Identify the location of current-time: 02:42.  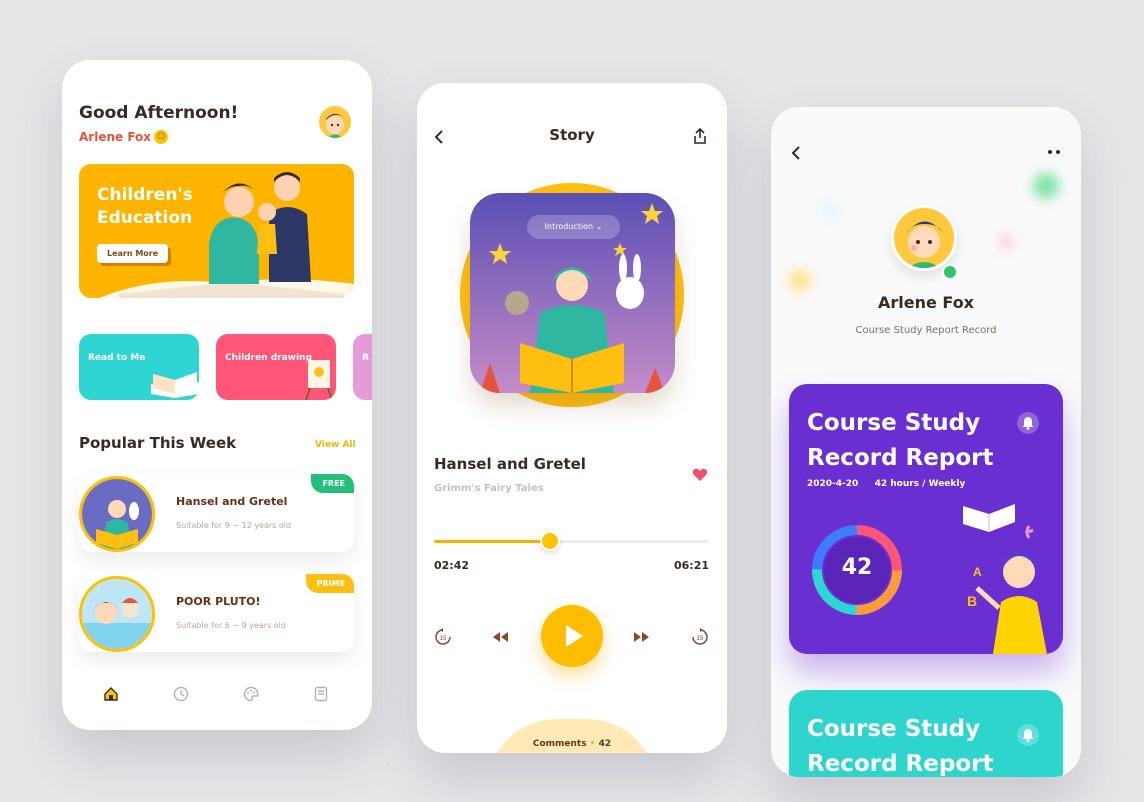
(452, 565).